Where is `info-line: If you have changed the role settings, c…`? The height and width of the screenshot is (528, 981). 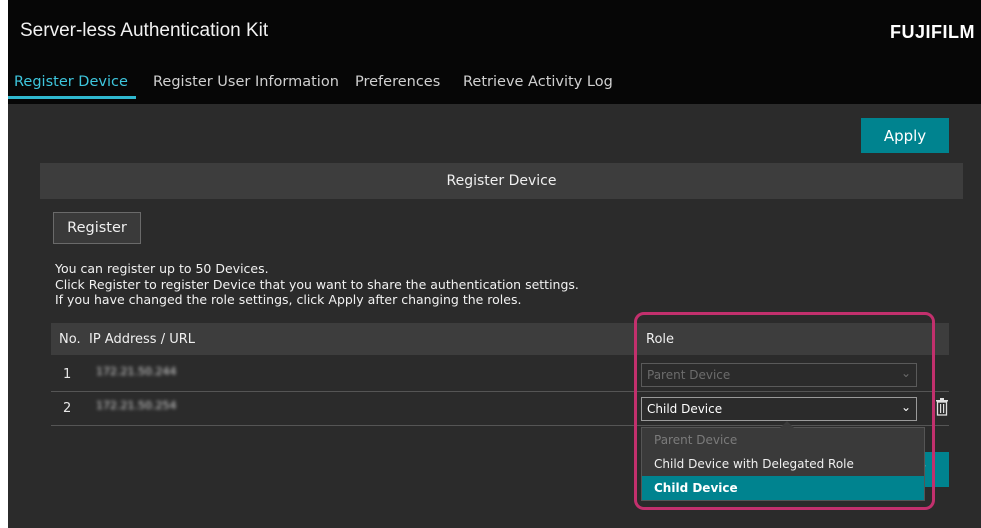 info-line: If you have changed the role settings, c… is located at coordinates (288, 299).